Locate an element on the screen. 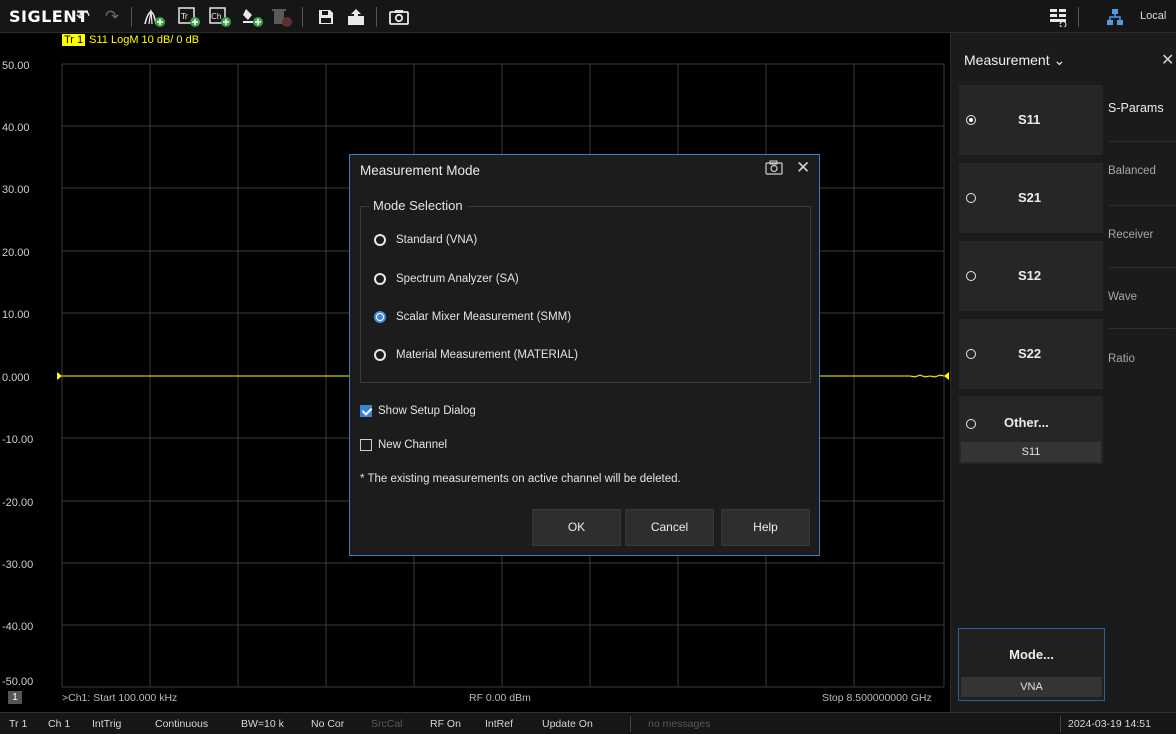  help-button: Help is located at coordinates (765, 527).